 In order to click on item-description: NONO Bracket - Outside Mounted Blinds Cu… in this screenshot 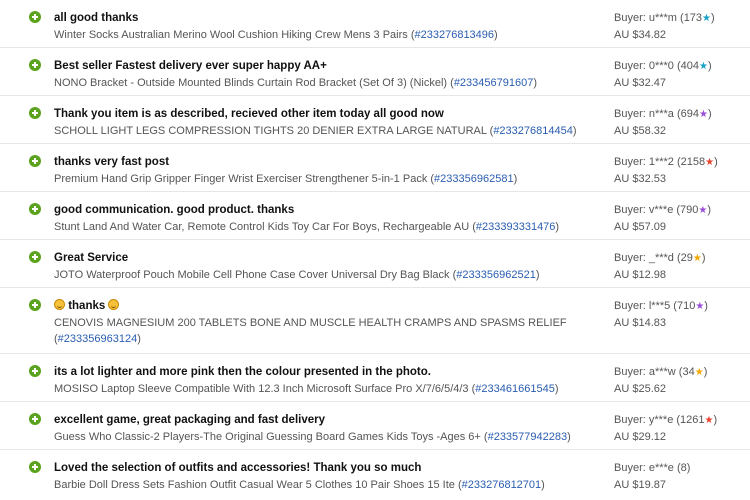, I will do `click(296, 83)`.